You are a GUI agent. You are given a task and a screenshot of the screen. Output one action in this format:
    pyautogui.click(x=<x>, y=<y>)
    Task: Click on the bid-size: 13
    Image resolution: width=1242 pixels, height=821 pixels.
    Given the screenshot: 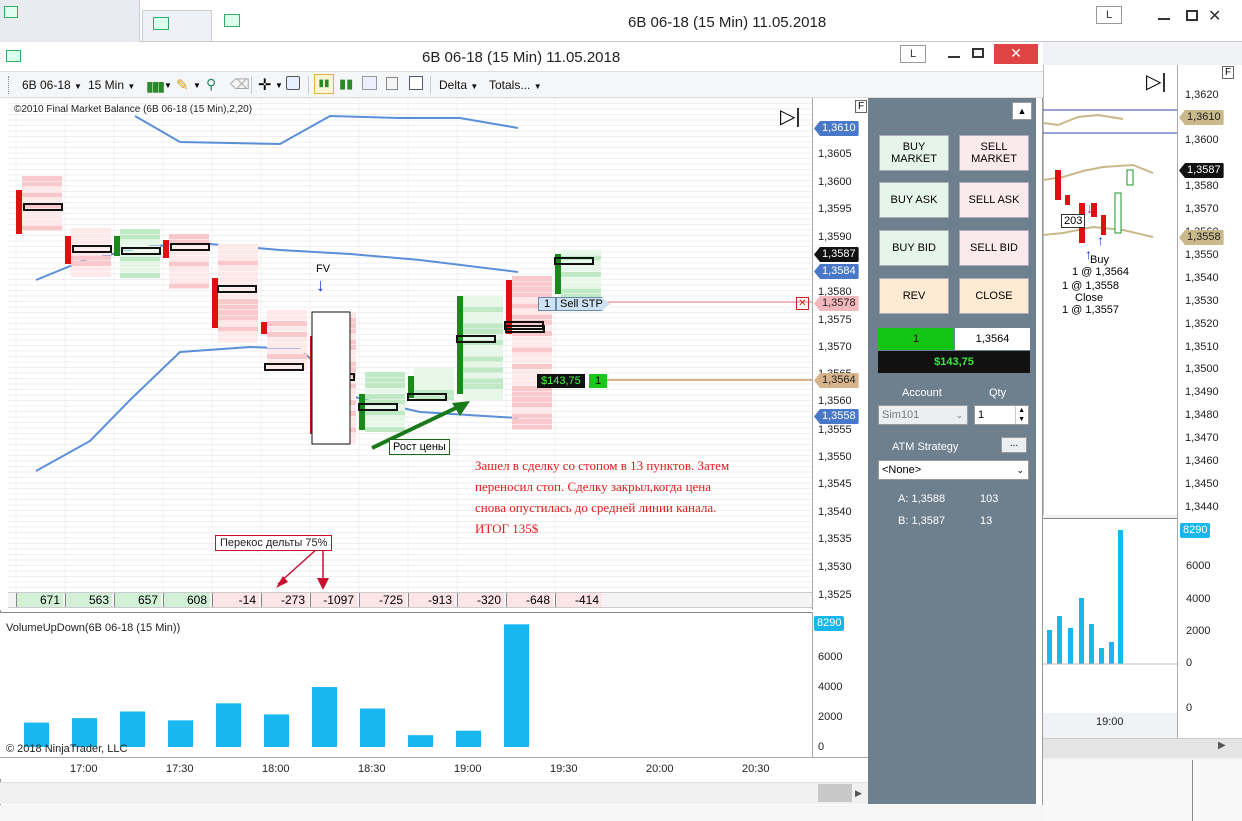 What is the action you would take?
    pyautogui.click(x=986, y=521)
    